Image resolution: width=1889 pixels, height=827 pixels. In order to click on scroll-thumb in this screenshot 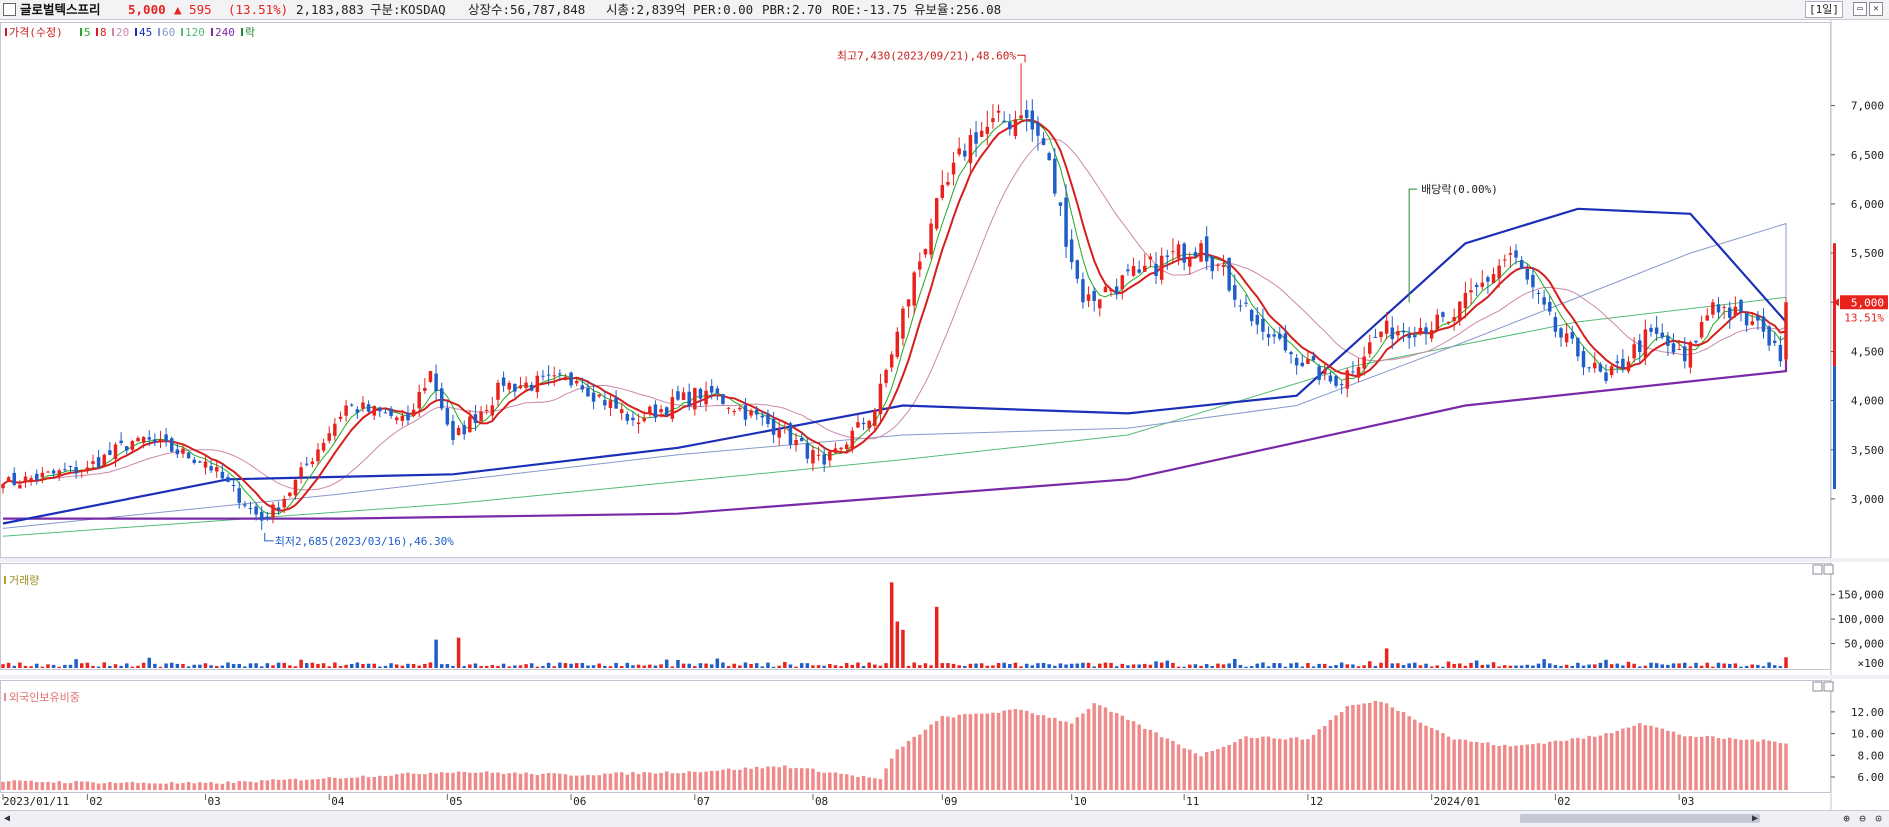, I will do `click(1640, 818)`.